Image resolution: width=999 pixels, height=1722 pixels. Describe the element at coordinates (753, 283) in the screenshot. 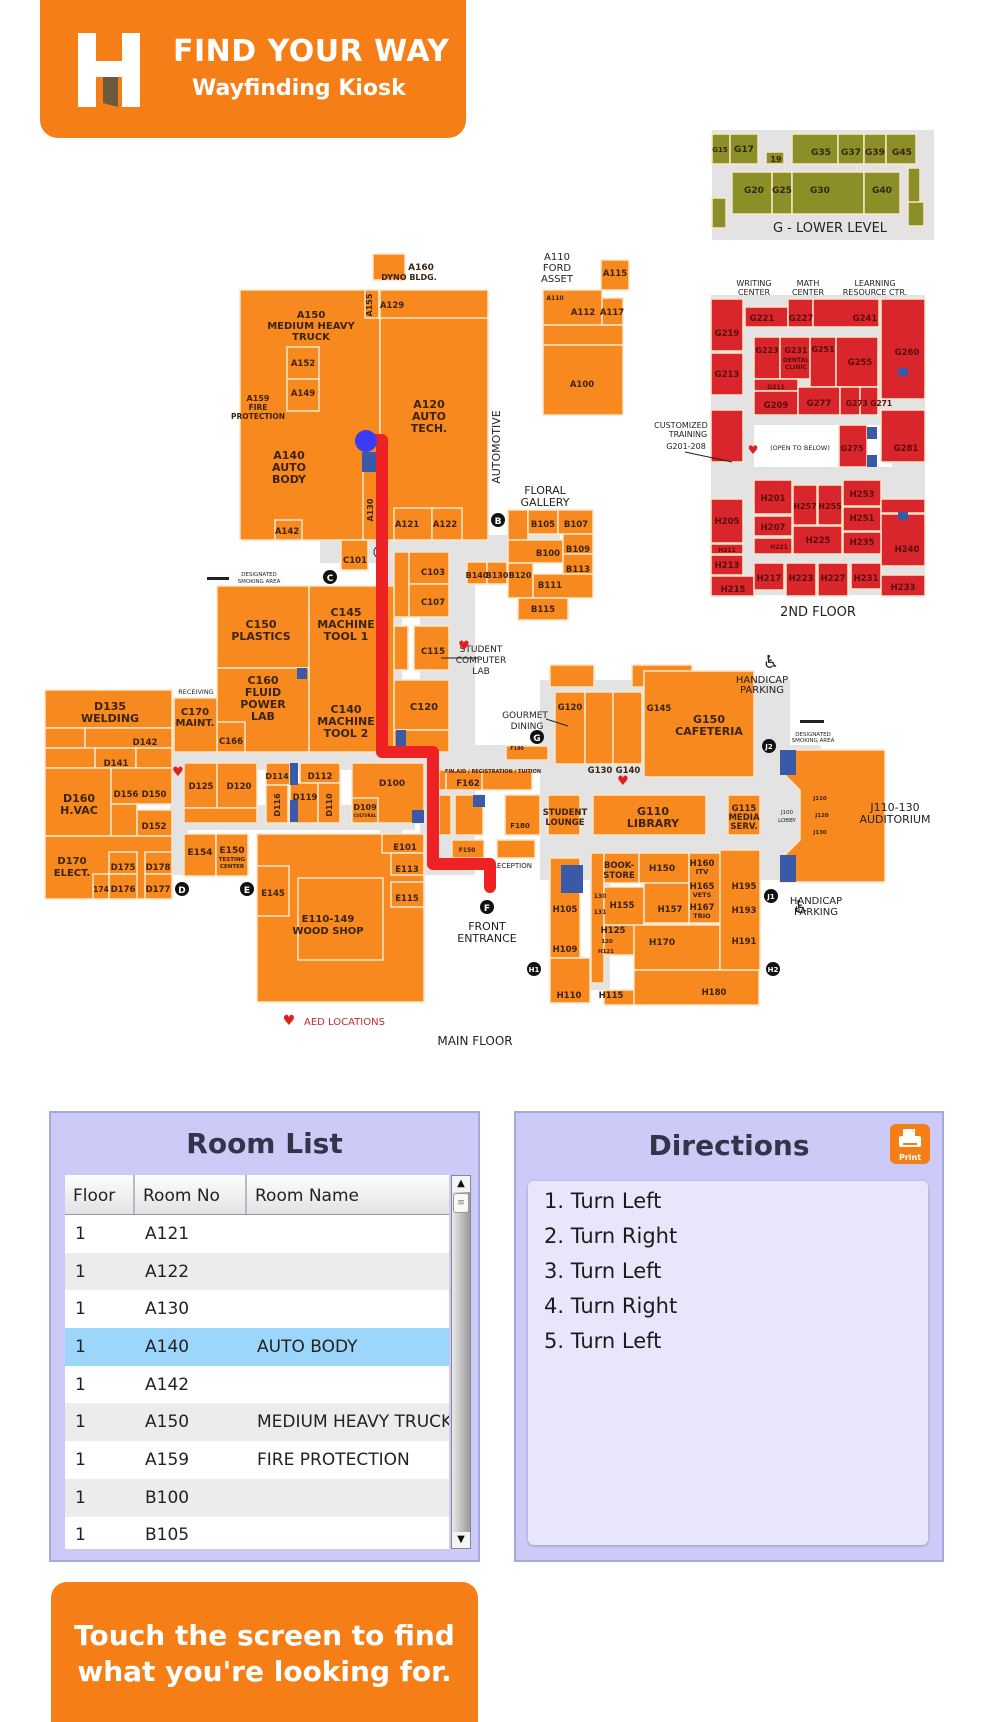

I see `callout-writing-center: WRITING` at that location.